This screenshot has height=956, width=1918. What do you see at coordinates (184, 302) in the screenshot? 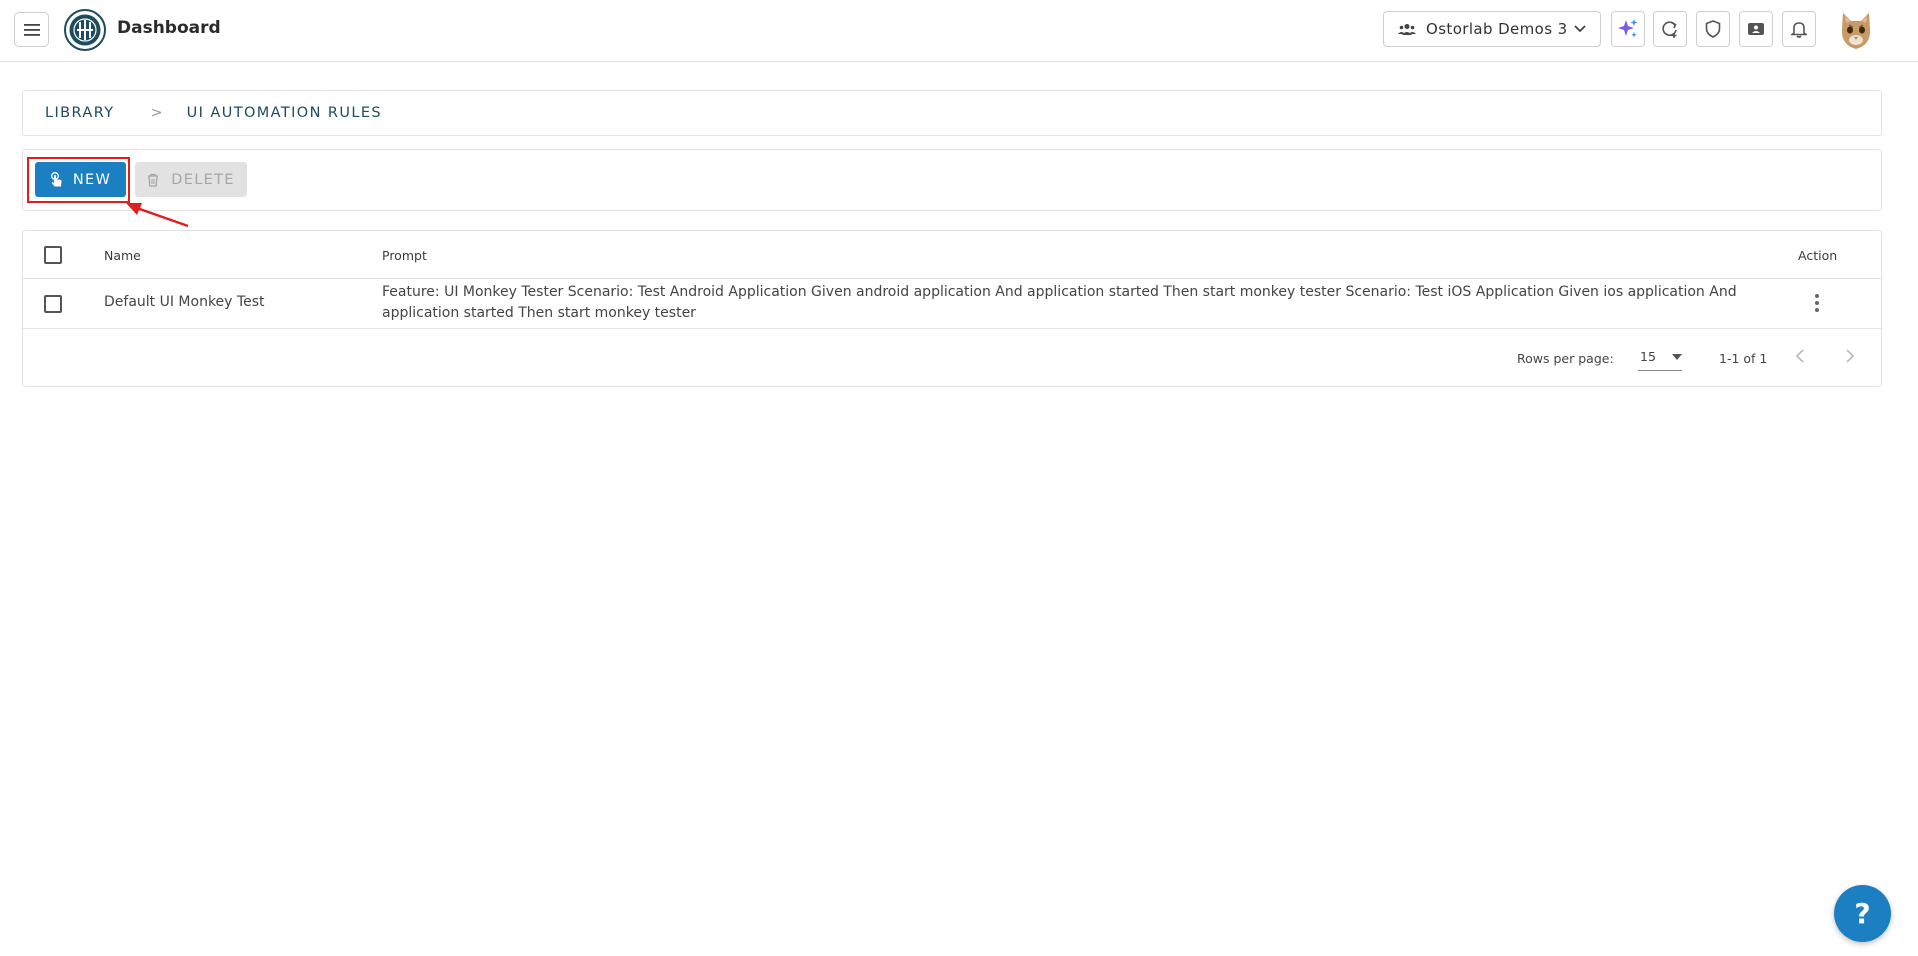
I see `row-name: Default UI Monkey Test` at bounding box center [184, 302].